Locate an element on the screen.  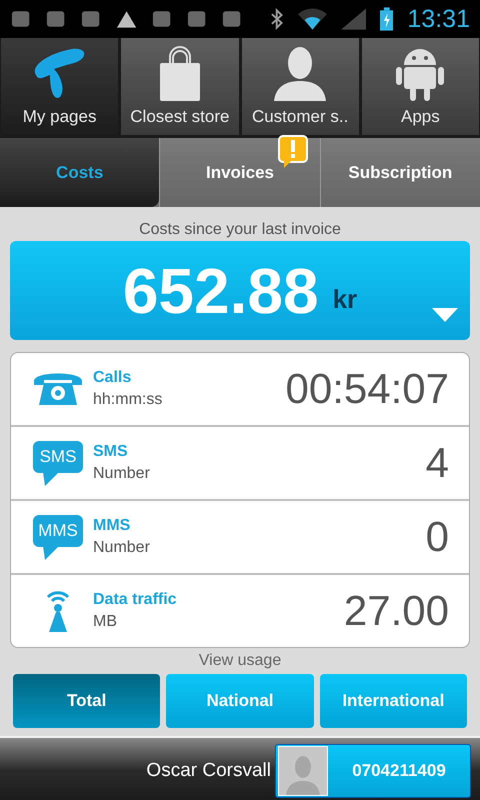
view-usage-caption: View usage is located at coordinates (240, 661).